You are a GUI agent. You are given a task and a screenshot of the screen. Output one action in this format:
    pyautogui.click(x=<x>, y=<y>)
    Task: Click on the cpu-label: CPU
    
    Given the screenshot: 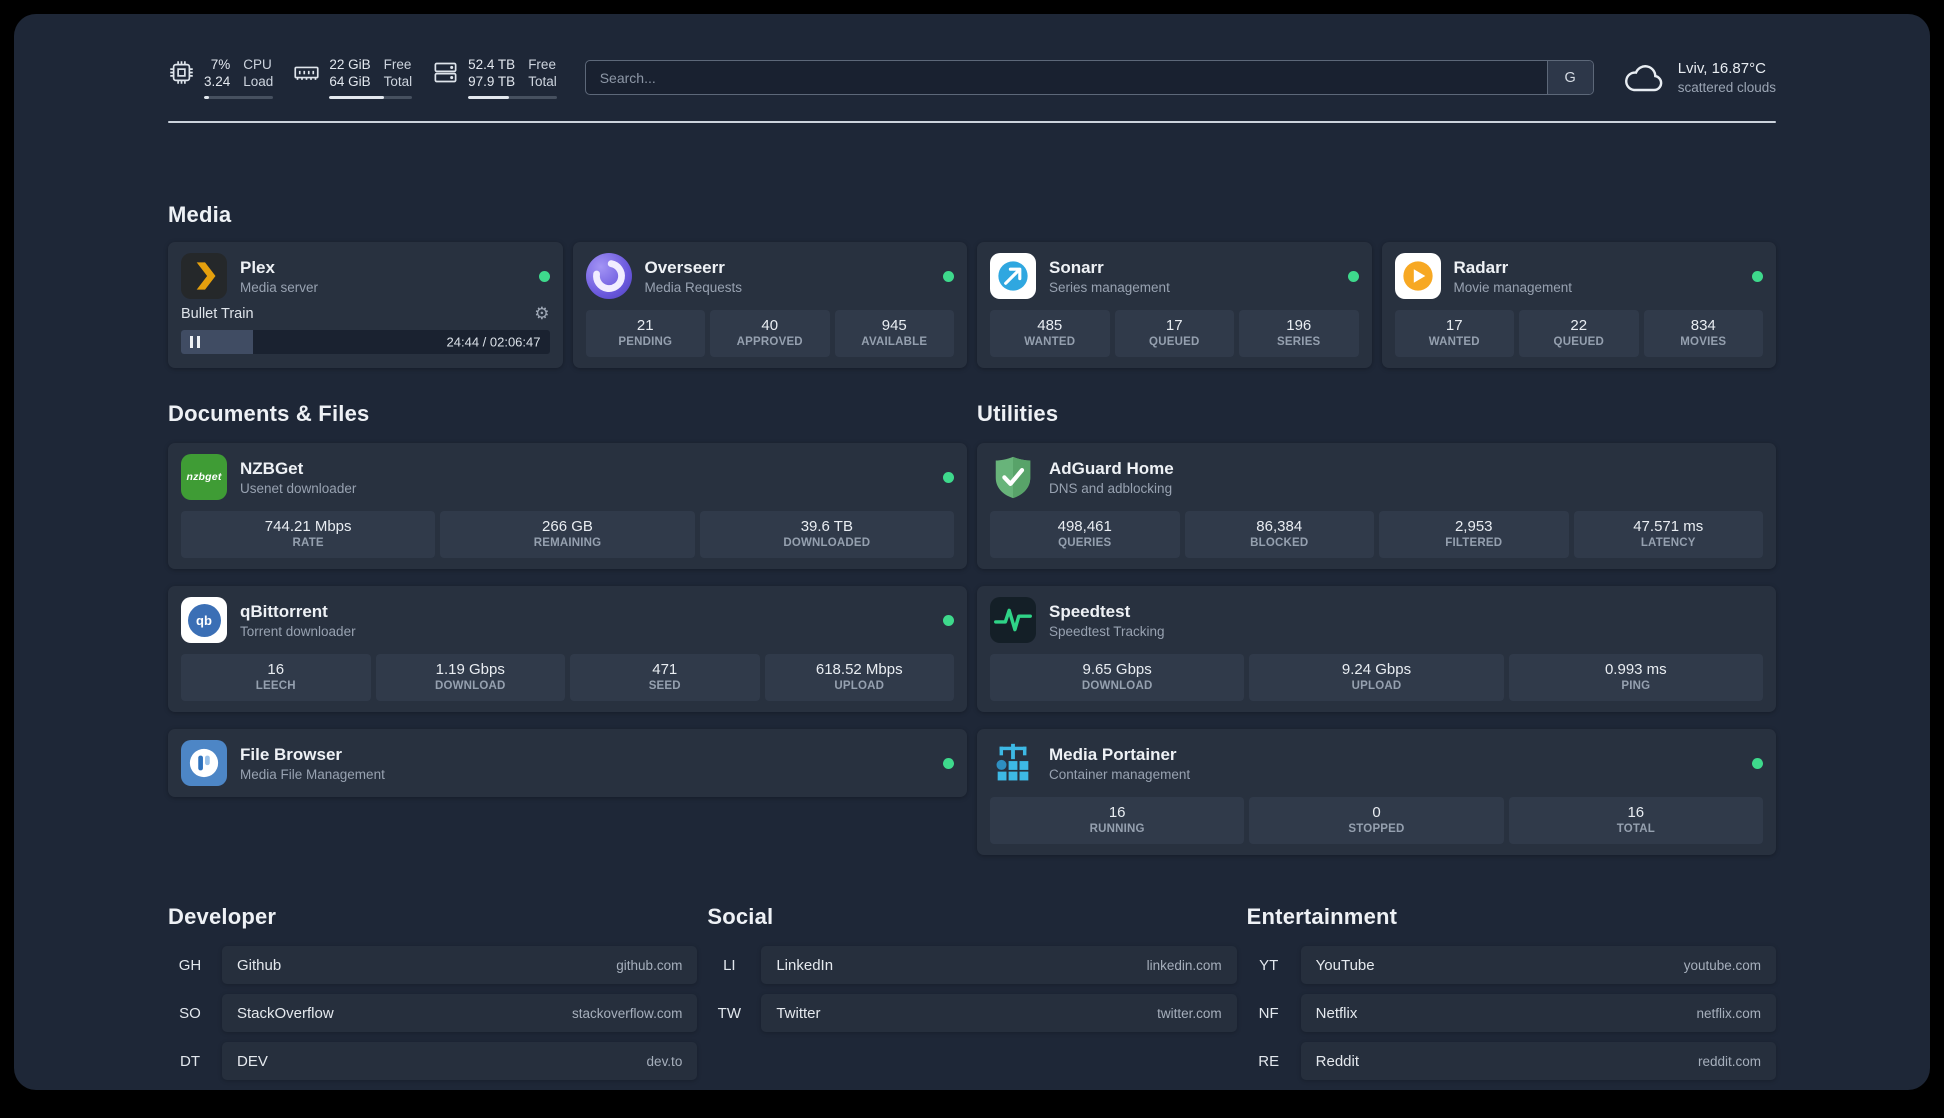 What is the action you would take?
    pyautogui.click(x=257, y=64)
    